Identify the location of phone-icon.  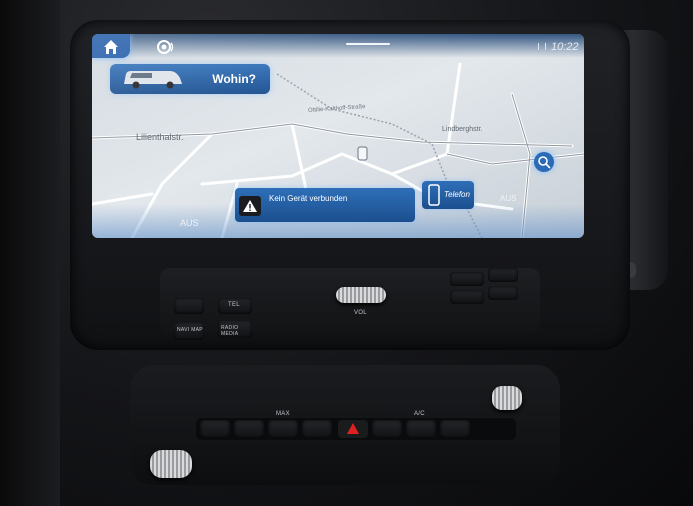
(434, 195).